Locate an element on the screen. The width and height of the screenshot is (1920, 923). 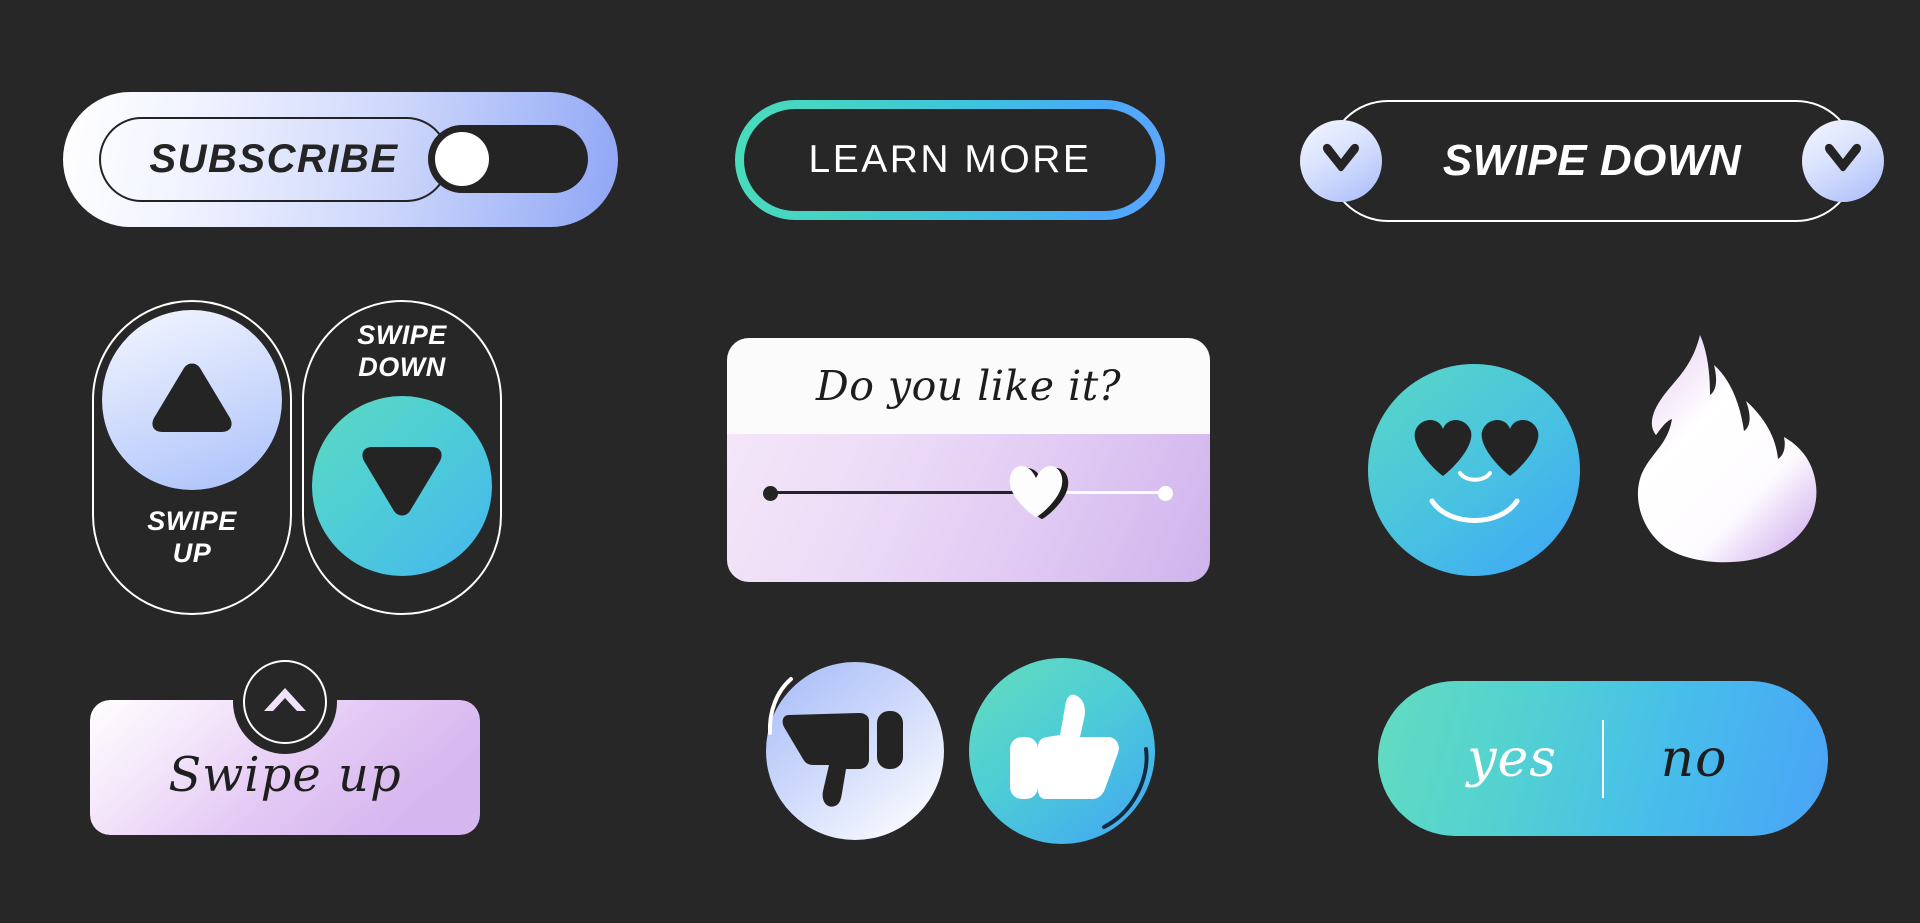
like-card: Do you like it? is located at coordinates (968, 460).